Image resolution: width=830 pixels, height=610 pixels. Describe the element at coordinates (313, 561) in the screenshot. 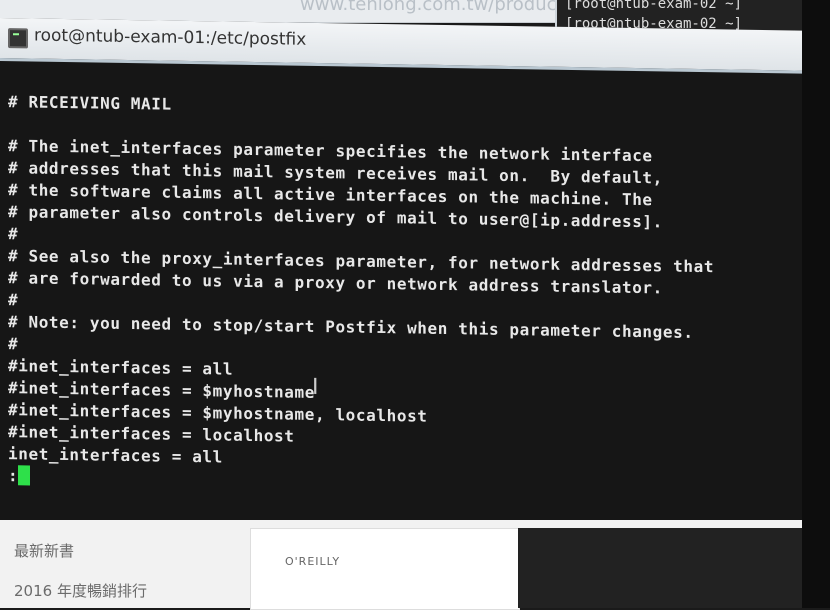

I see `publisher-logo: O'REILLY` at that location.